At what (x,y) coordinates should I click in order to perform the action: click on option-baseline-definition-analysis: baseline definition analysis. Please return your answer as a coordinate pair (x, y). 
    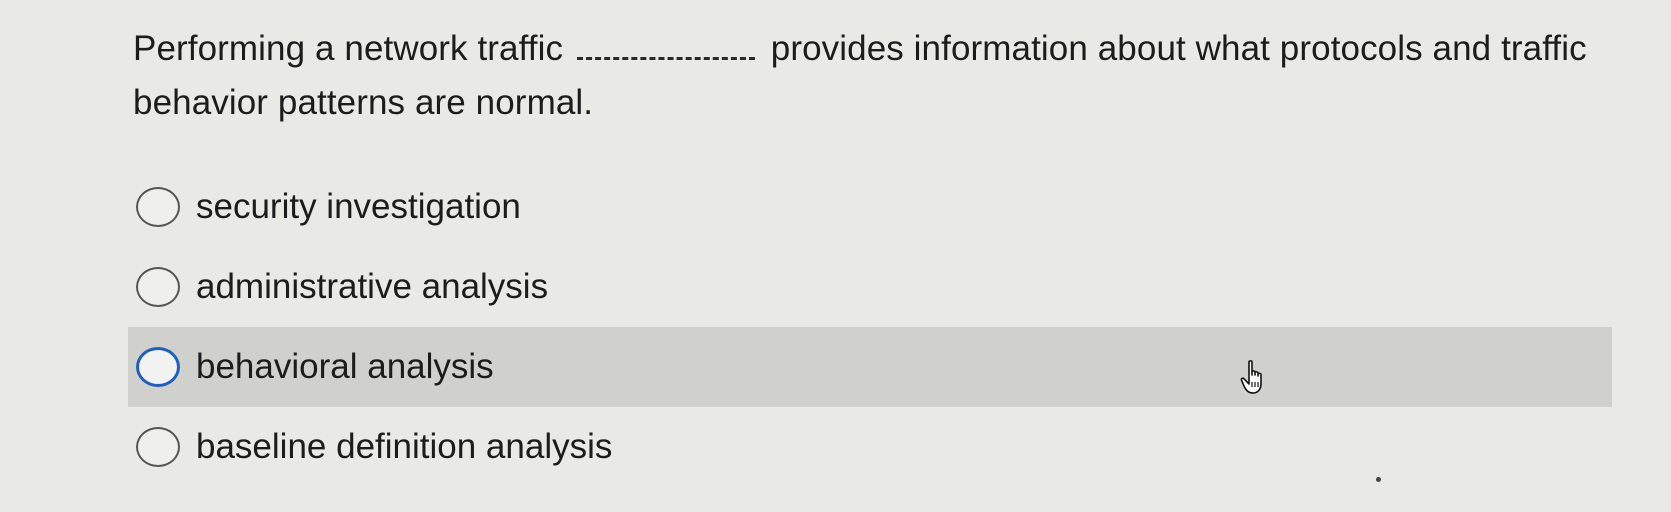
    Looking at the image, I should click on (870, 447).